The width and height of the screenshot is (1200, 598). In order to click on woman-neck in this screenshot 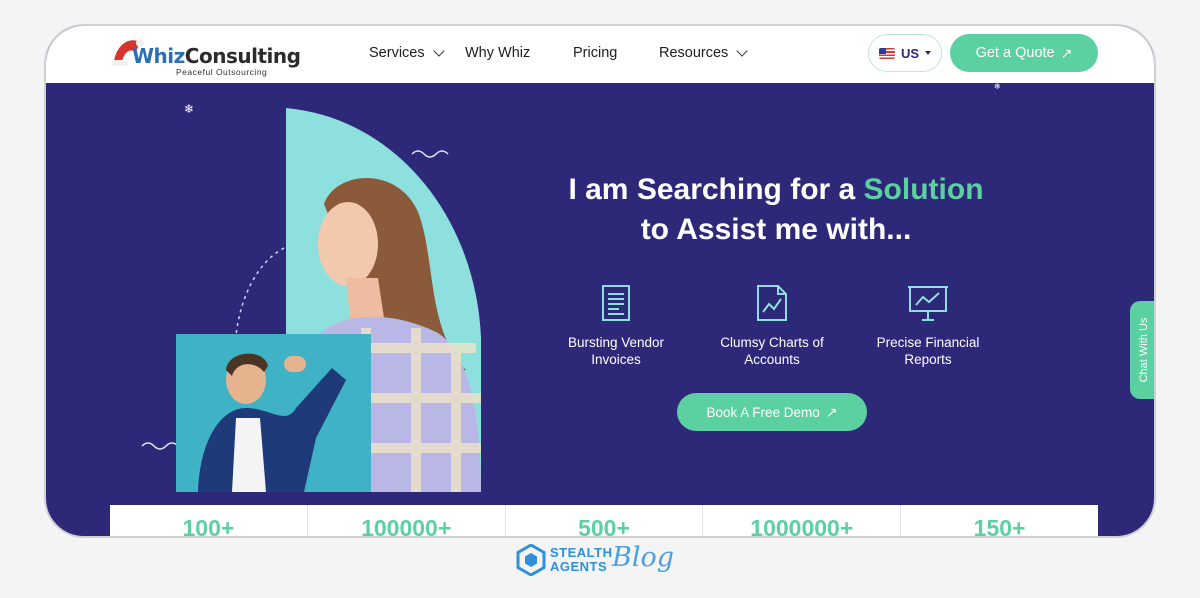, I will do `click(365, 299)`.